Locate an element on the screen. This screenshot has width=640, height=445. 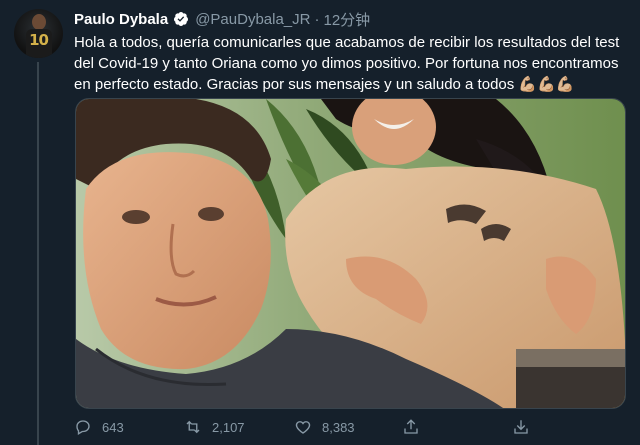
thread-line is located at coordinates (38, 253).